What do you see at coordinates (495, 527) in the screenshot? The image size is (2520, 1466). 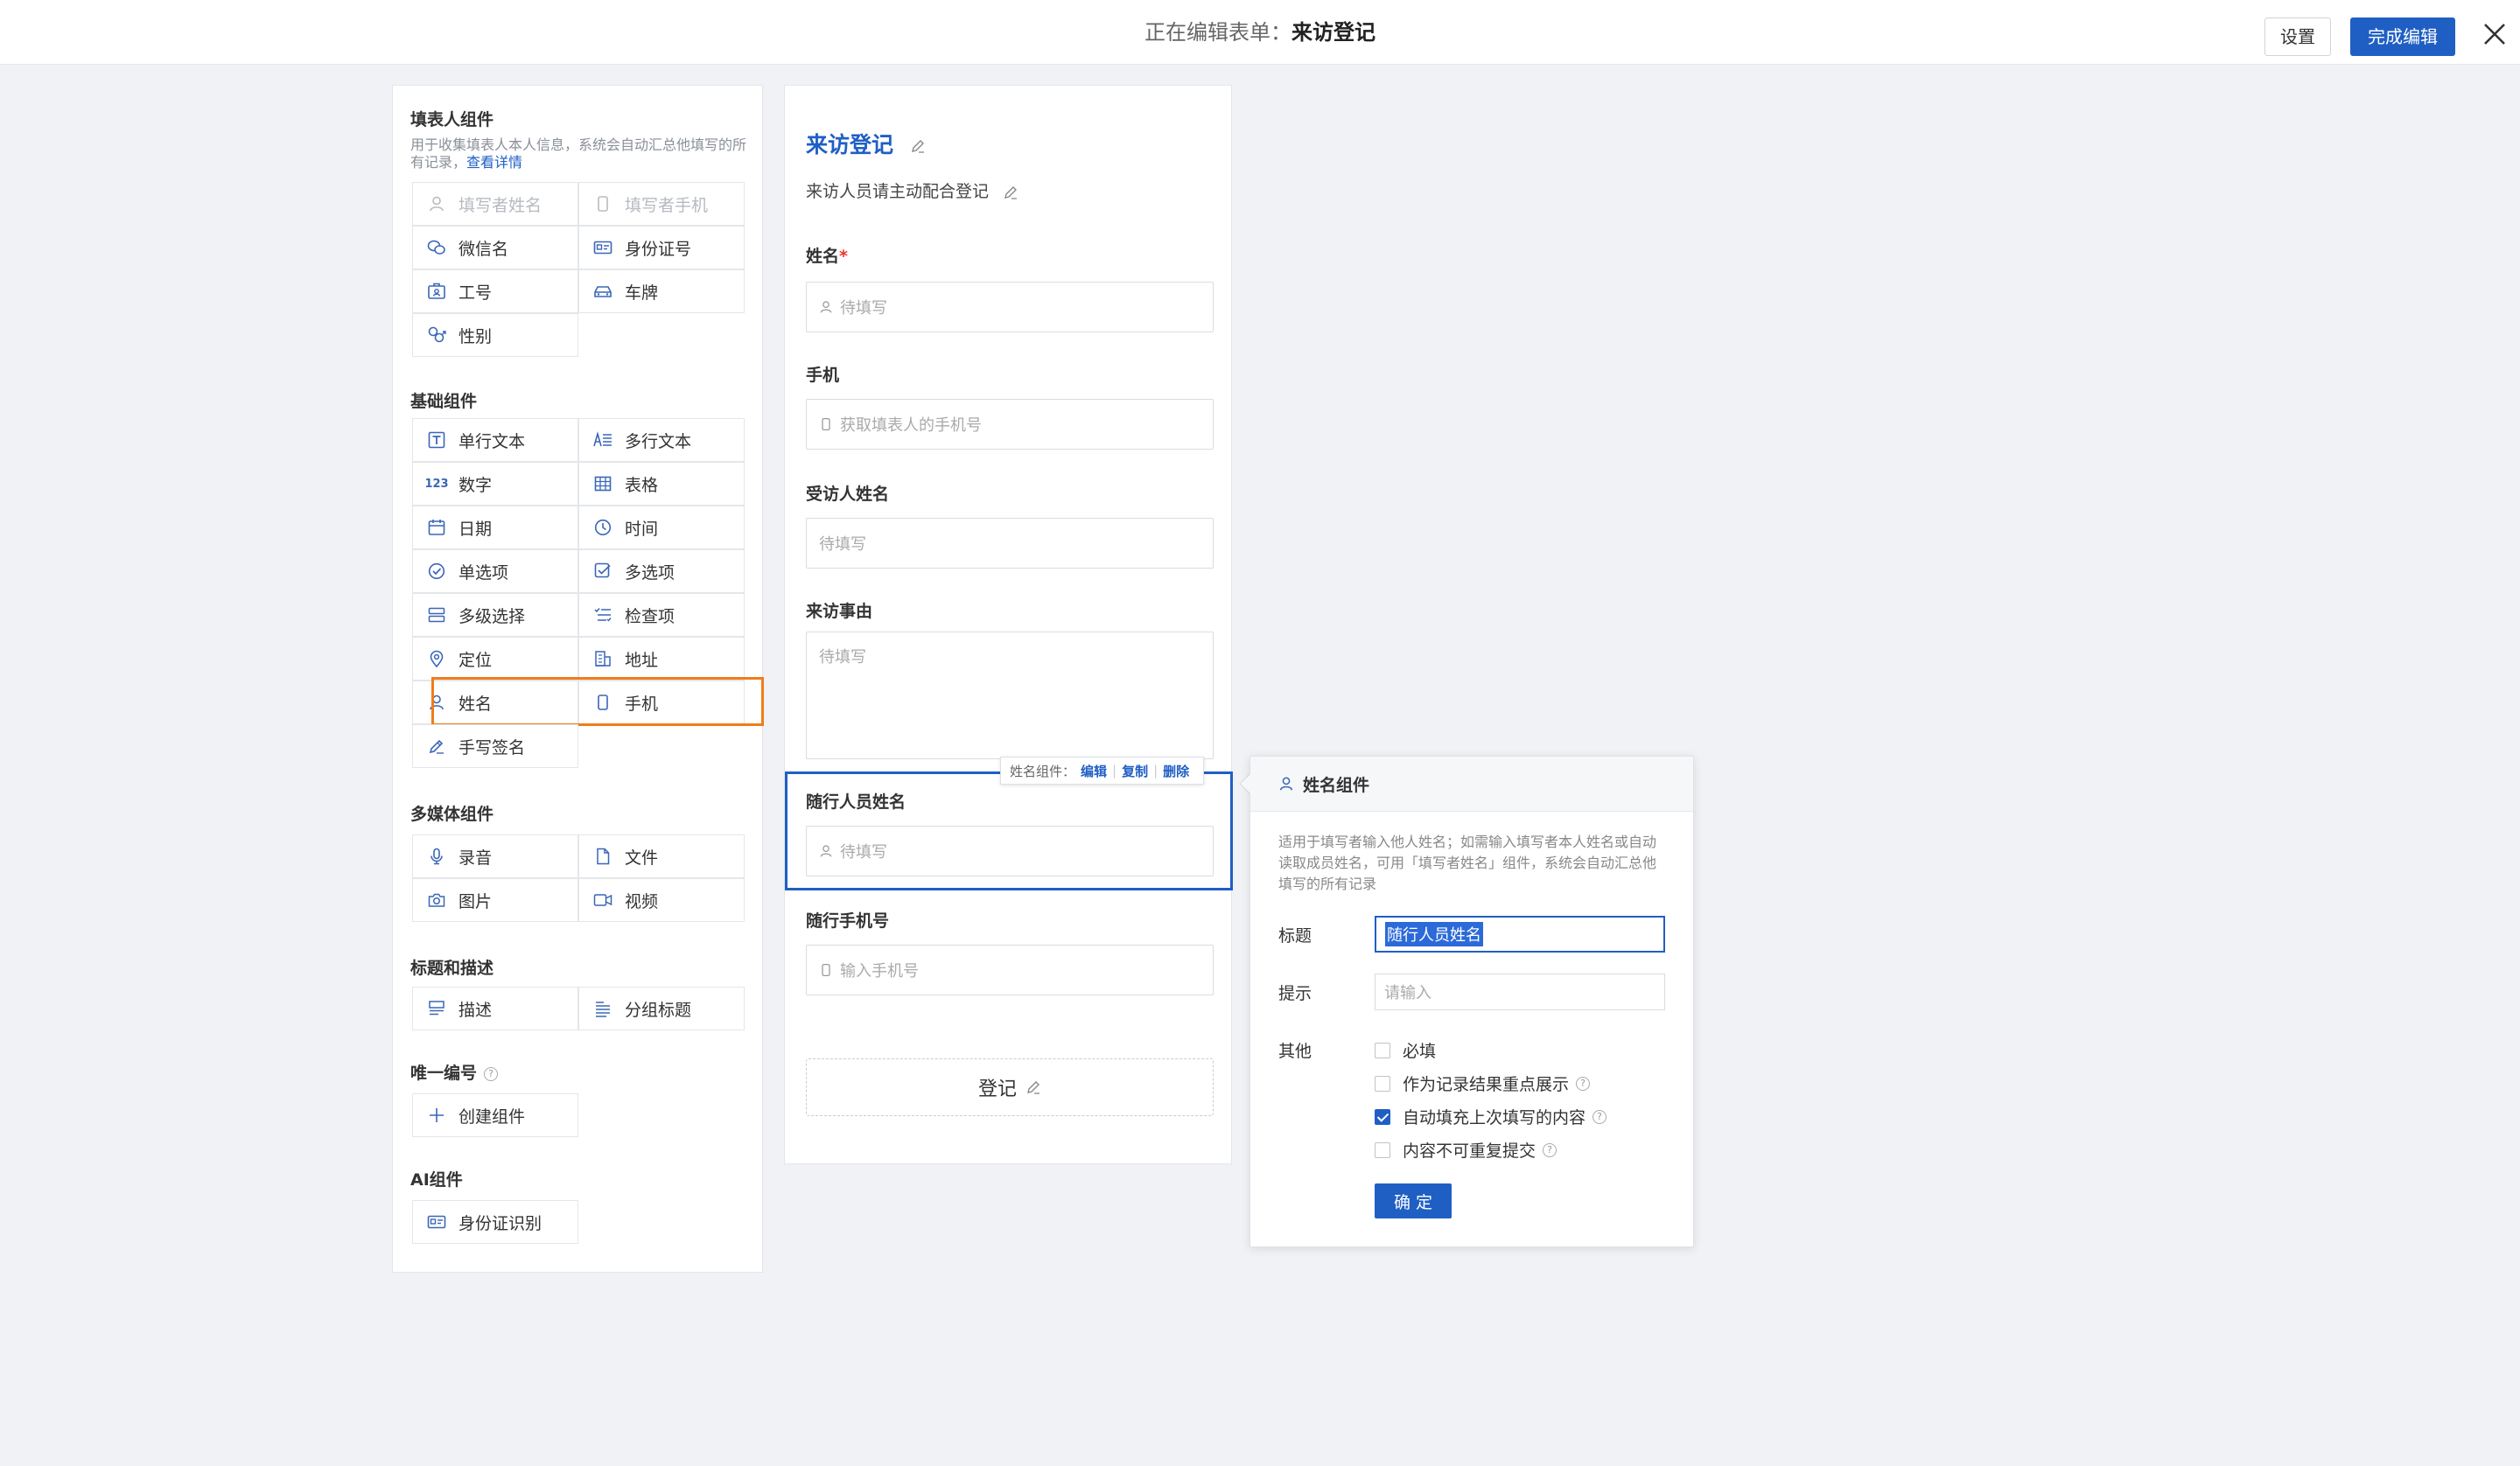 I see `component-date: 日期` at bounding box center [495, 527].